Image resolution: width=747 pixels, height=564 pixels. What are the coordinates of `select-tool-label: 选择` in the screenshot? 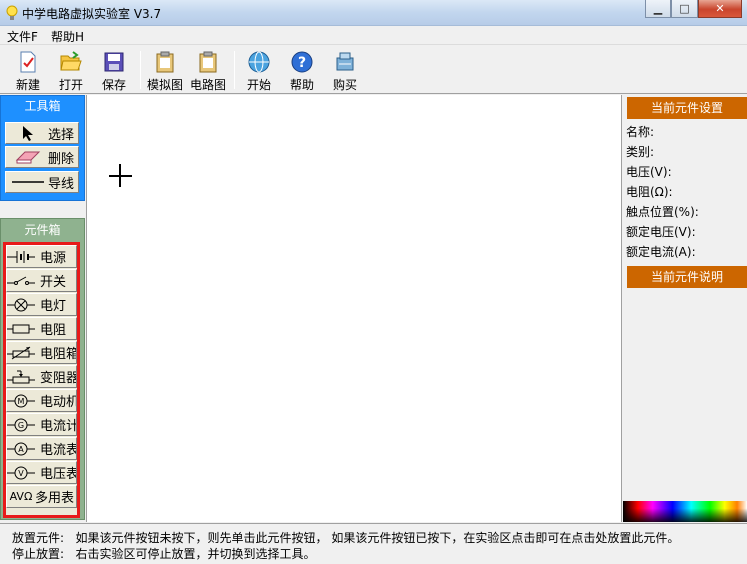 It's located at (61, 135).